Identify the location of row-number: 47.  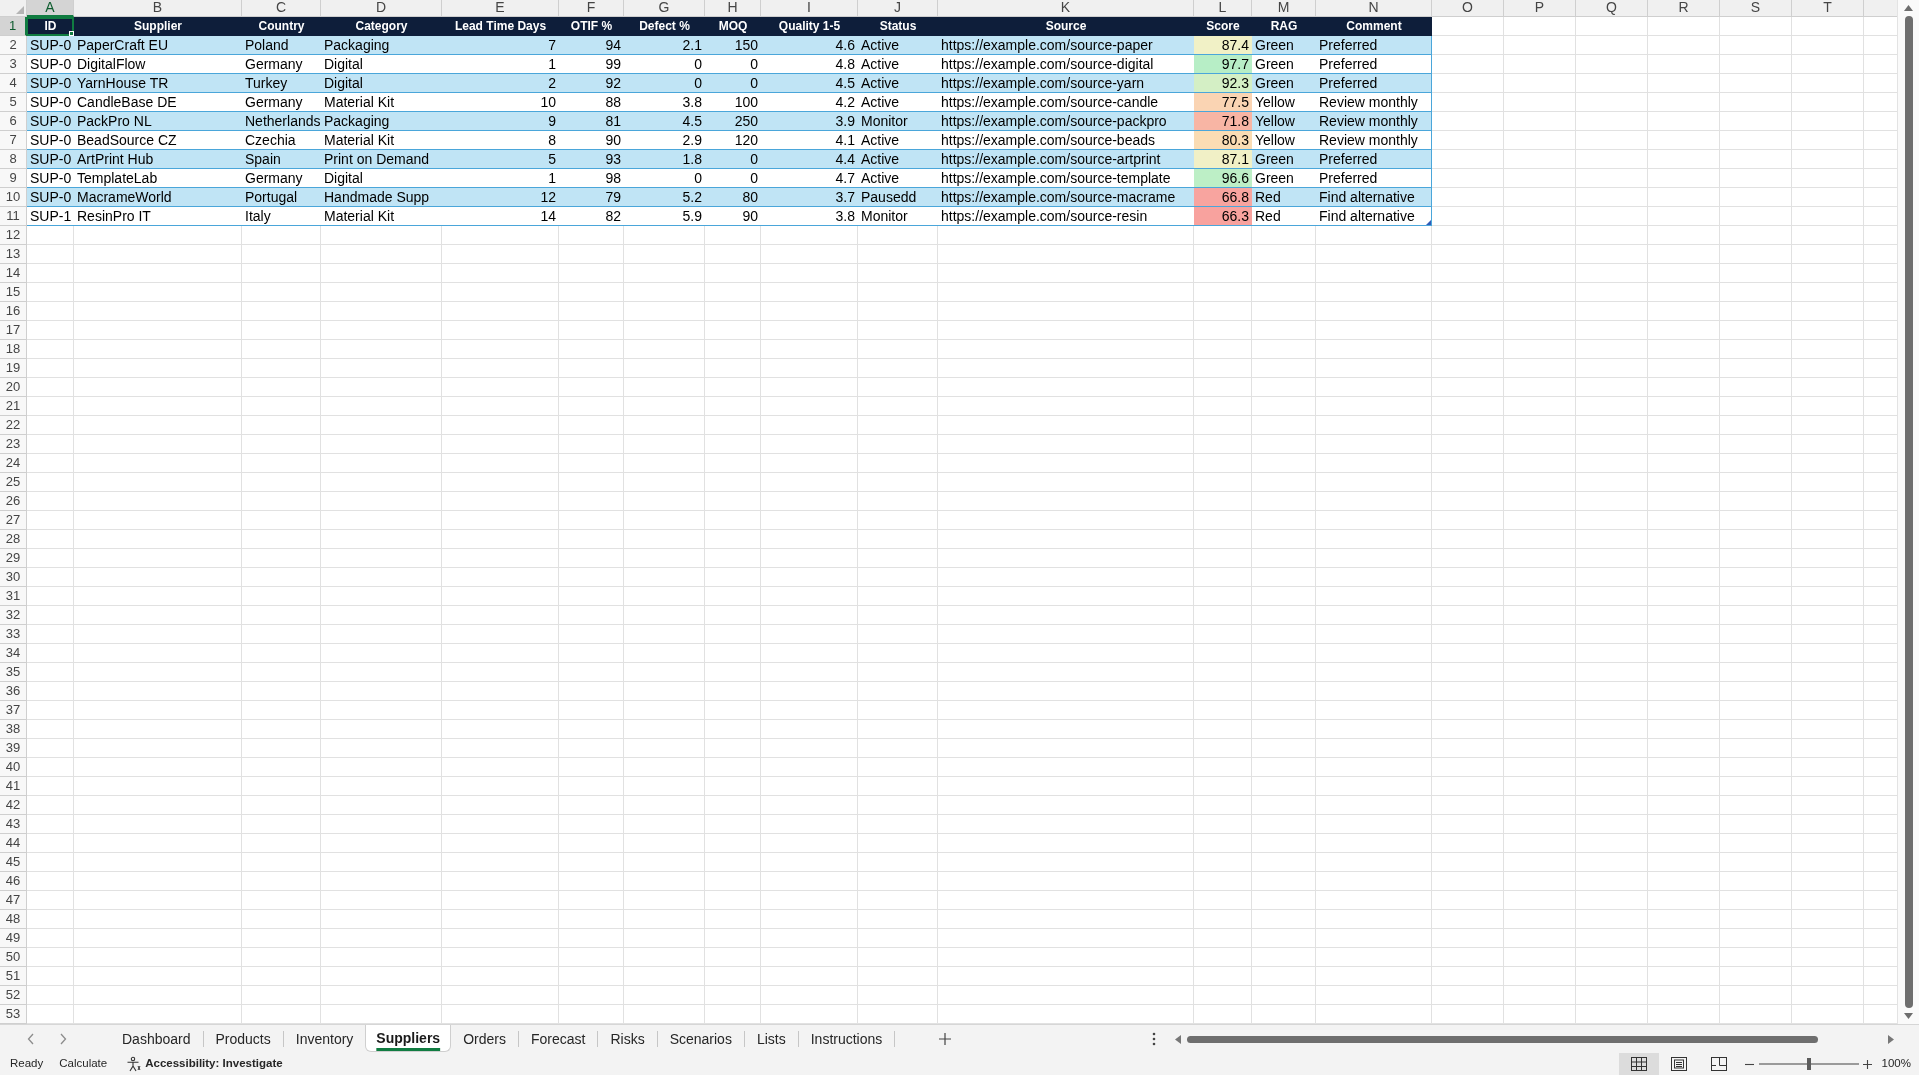
(13, 900).